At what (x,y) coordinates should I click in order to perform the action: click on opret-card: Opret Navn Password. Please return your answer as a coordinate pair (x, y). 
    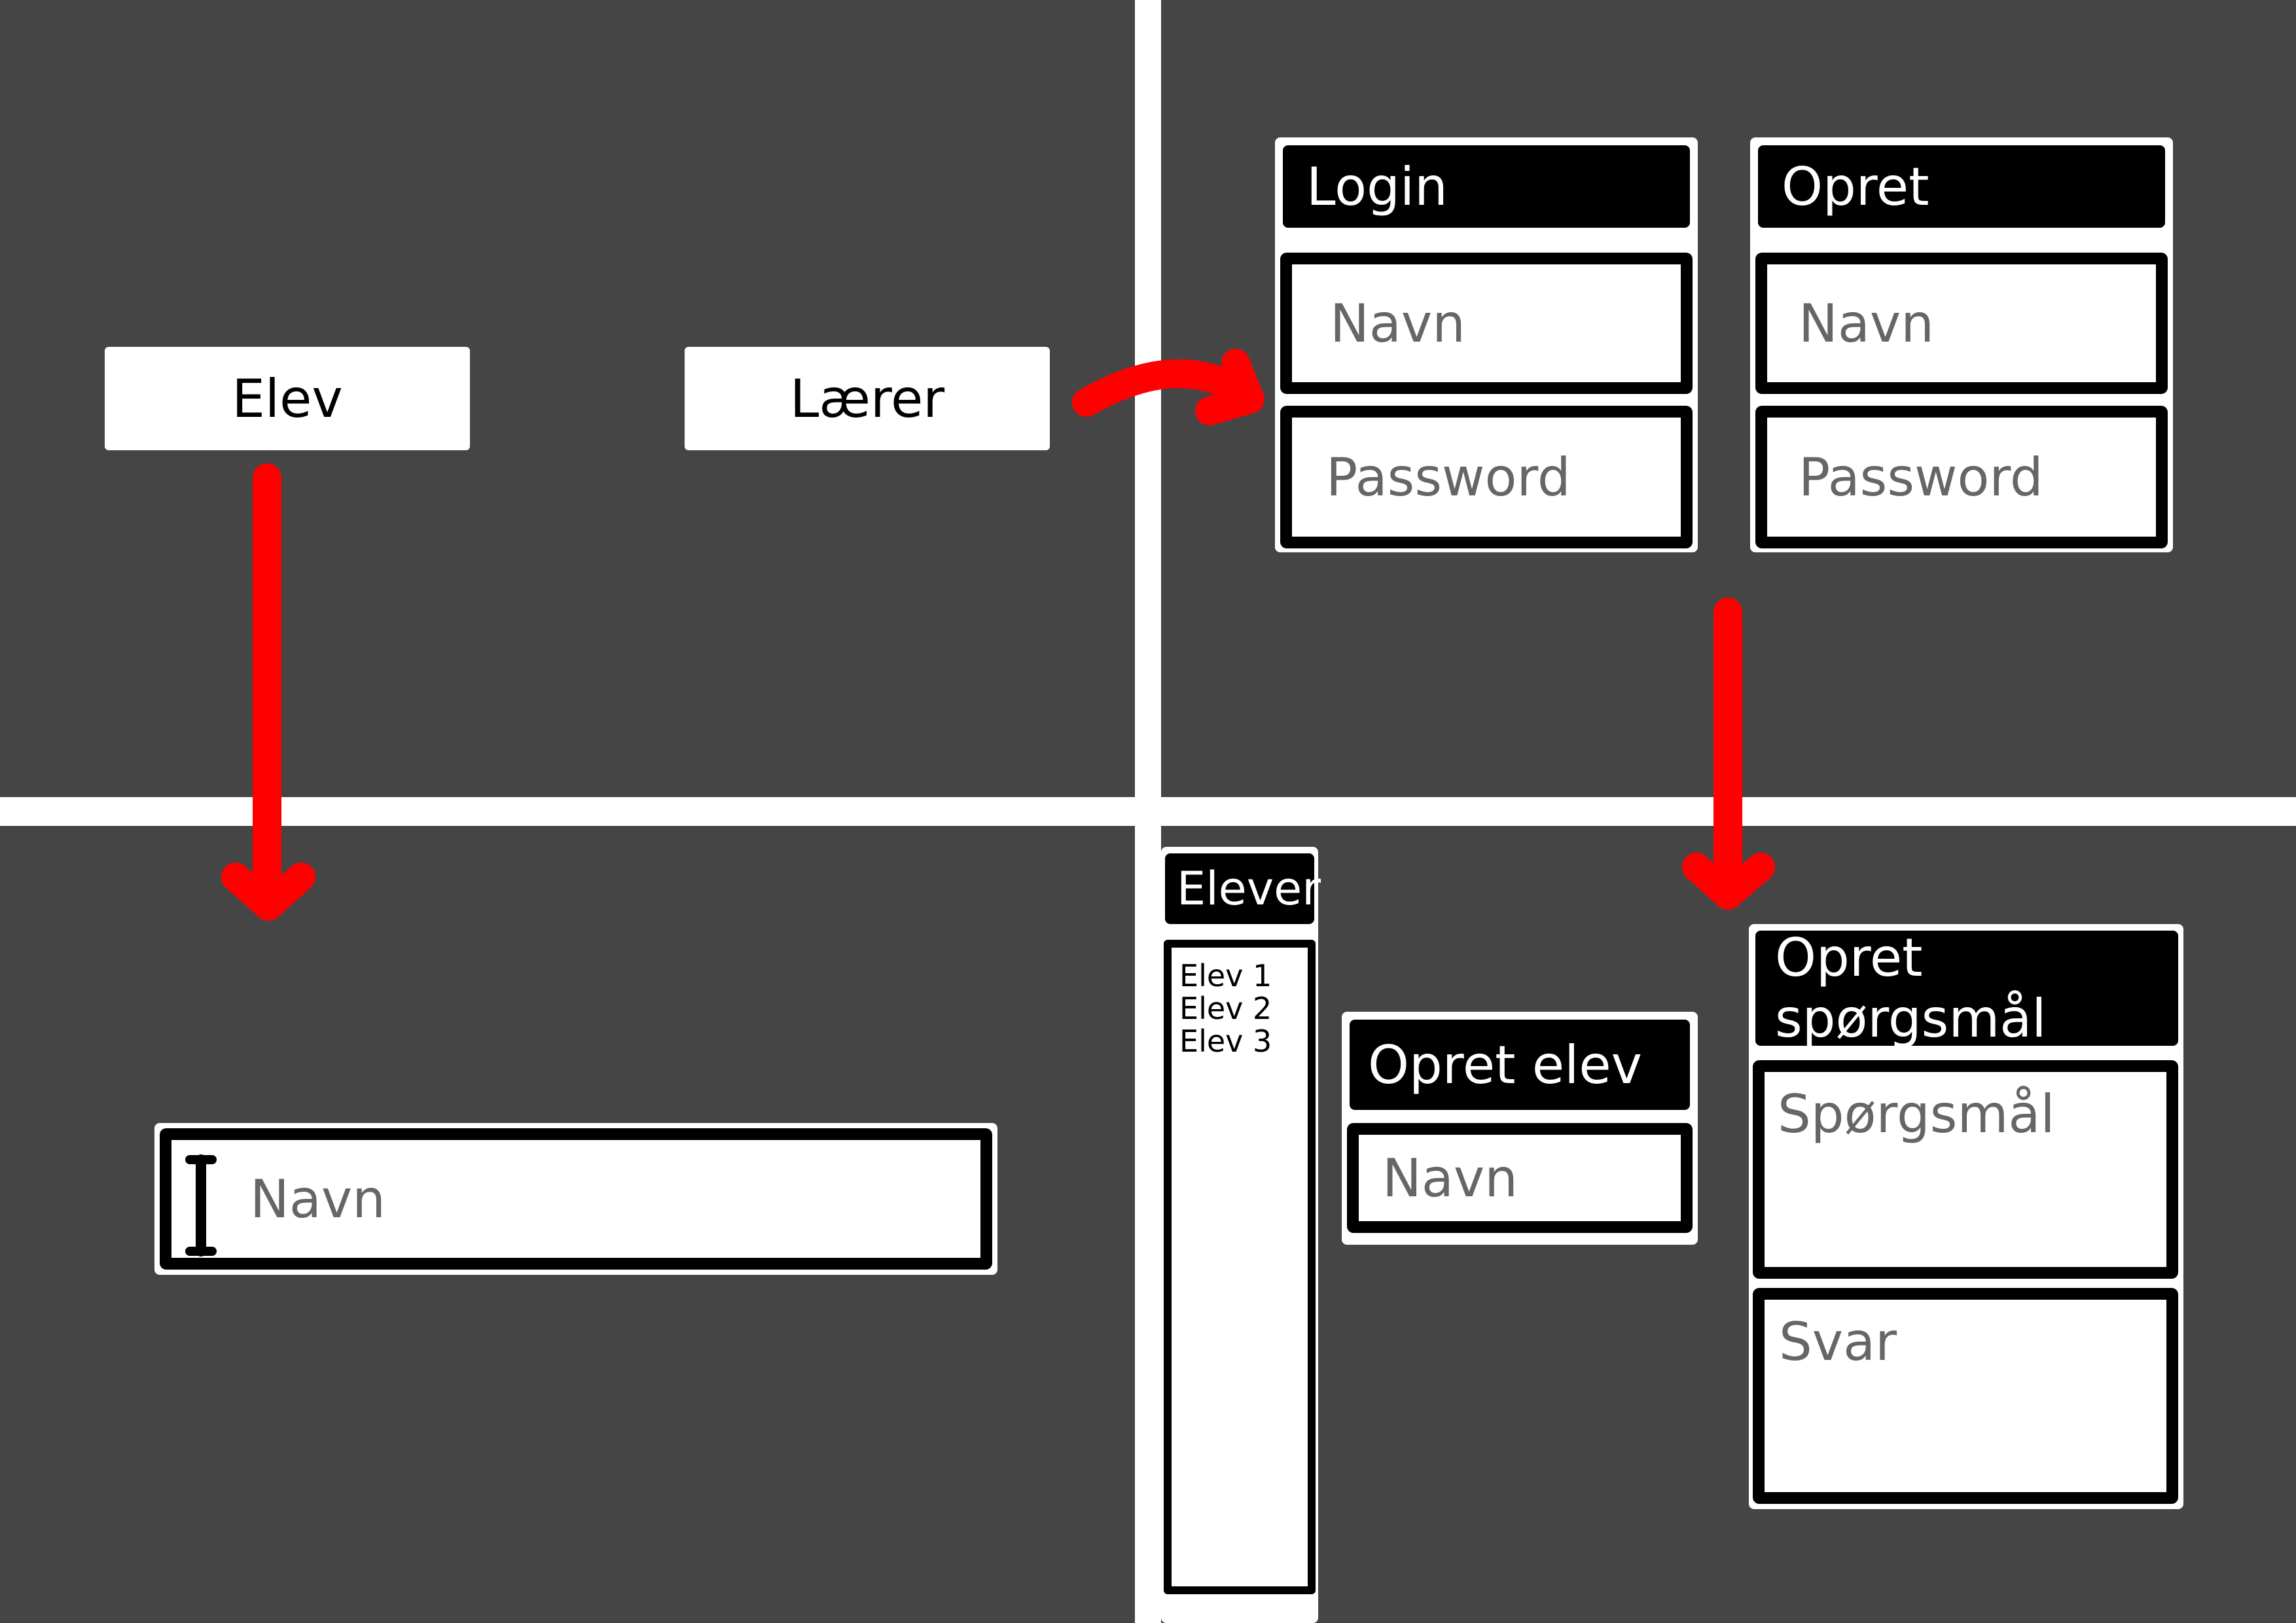
    Looking at the image, I should click on (1961, 345).